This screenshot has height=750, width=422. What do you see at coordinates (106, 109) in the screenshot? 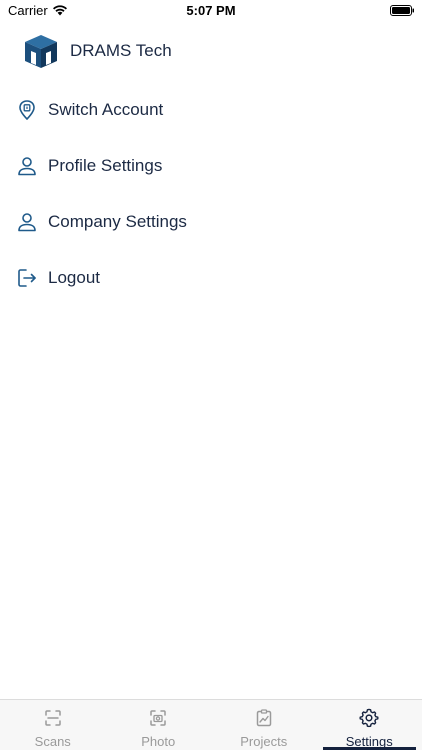
I see `menu-item-label: Switch Account` at bounding box center [106, 109].